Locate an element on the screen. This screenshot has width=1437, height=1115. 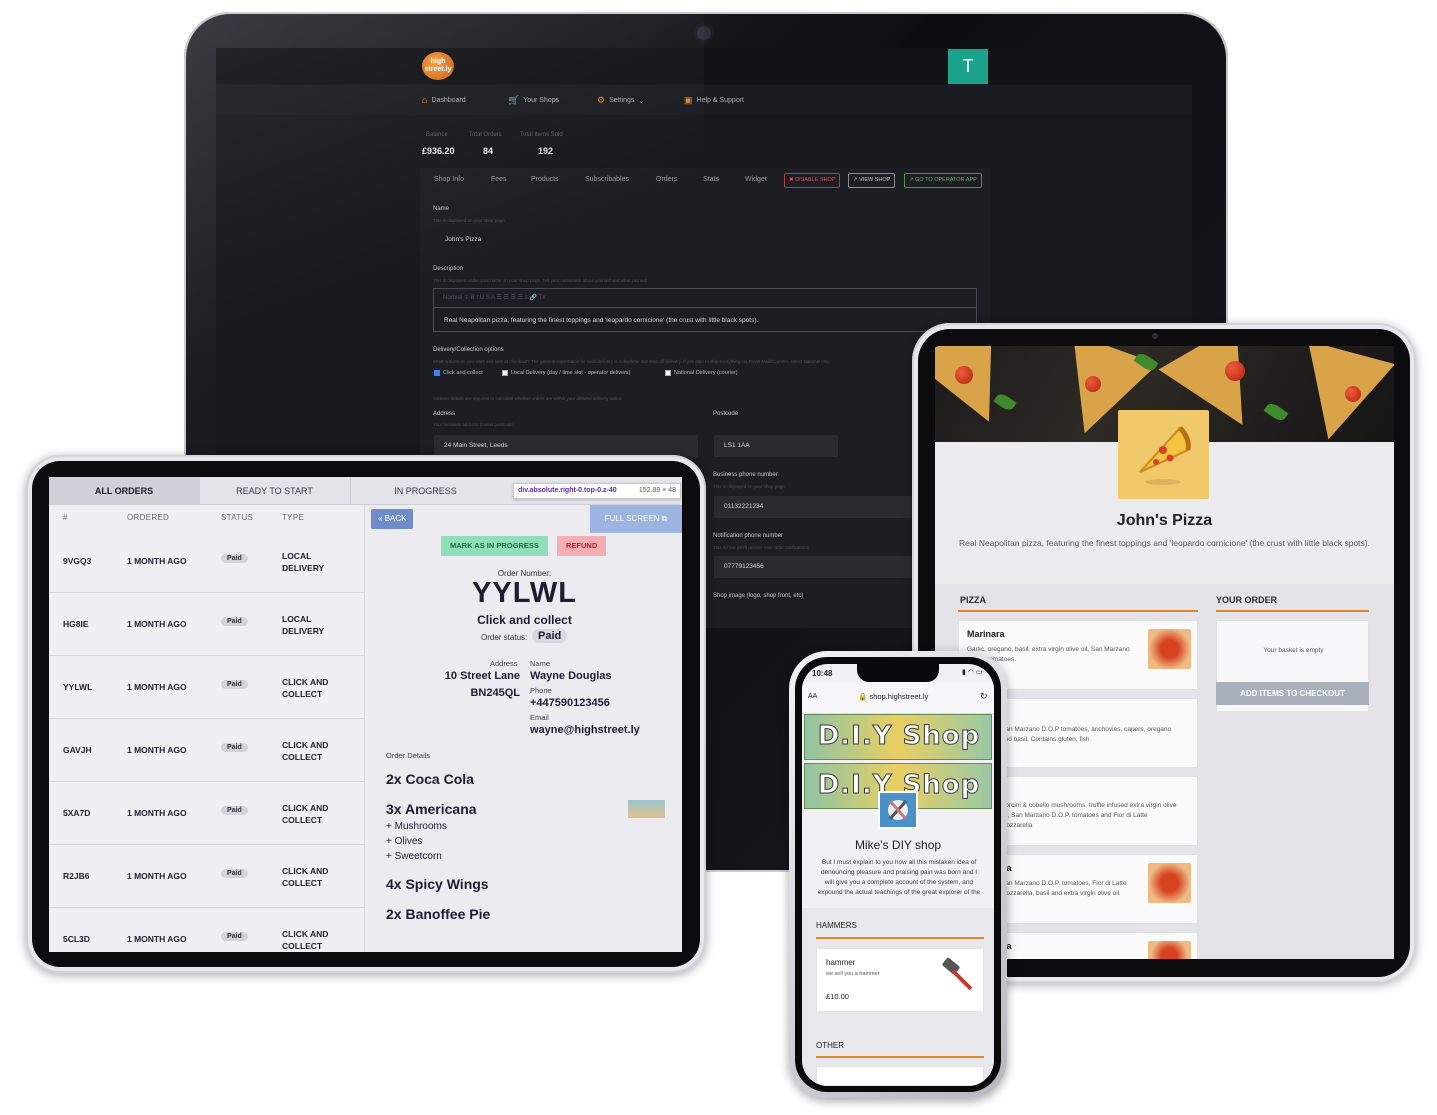
nav-label: Settings is located at coordinates (622, 100).